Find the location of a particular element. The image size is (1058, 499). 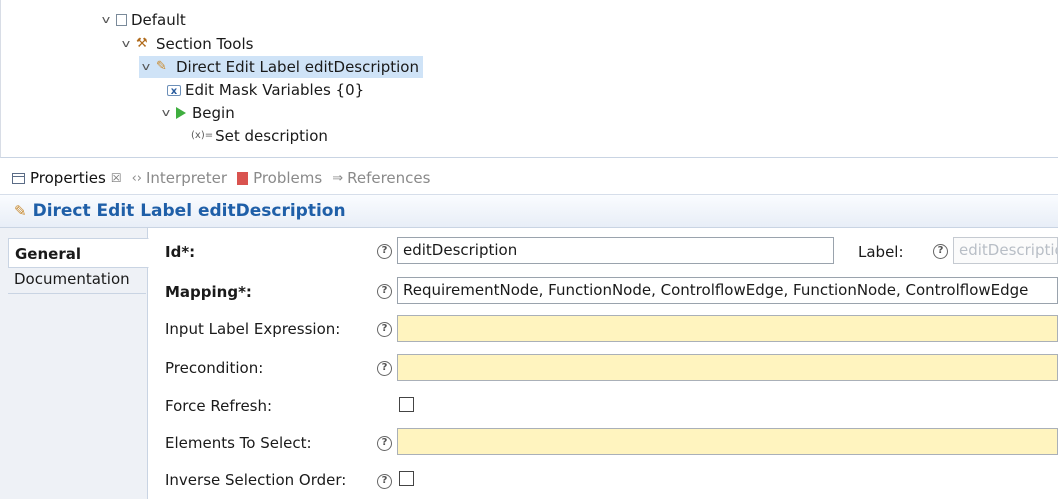

mapping-label: Mapping*: is located at coordinates (208, 292).